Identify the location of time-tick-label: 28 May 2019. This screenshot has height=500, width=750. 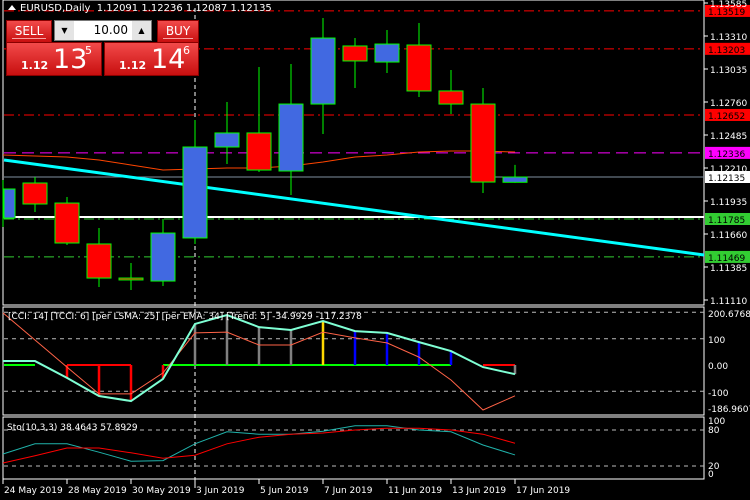
(97, 491).